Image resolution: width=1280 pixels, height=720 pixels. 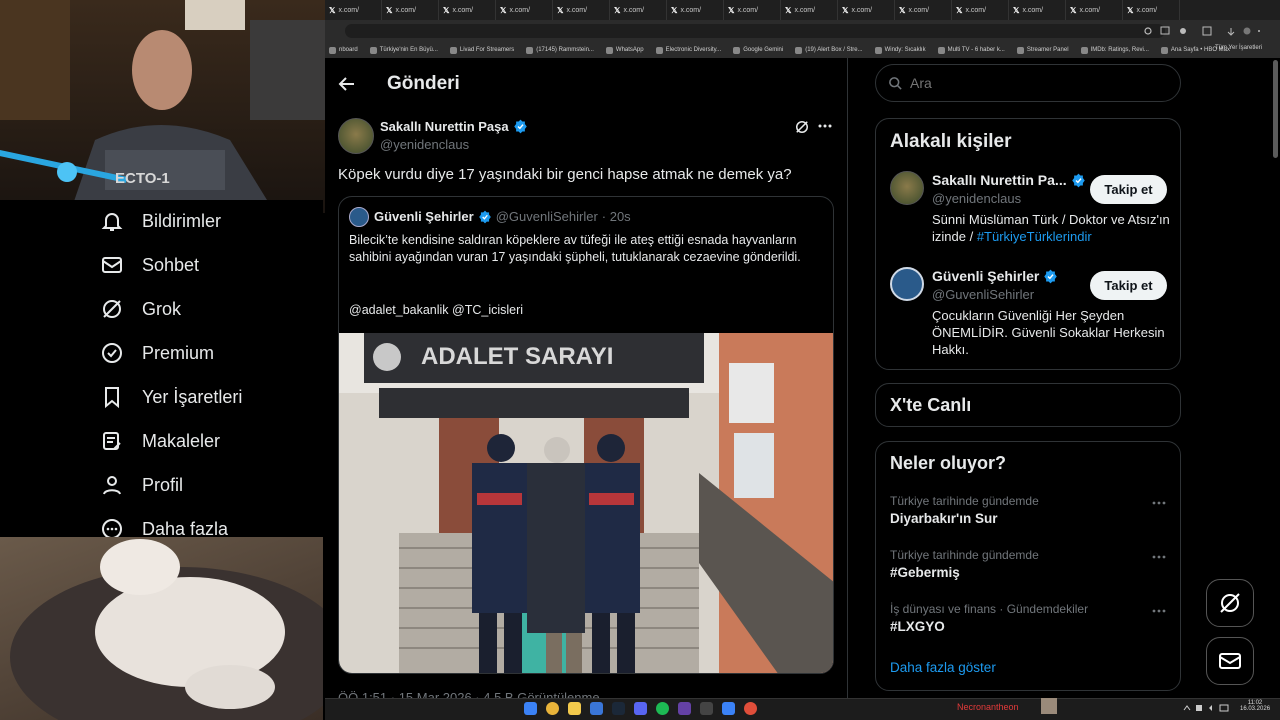 What do you see at coordinates (1042, 50) in the screenshot?
I see `bookmark-item: Streamer Panel` at bounding box center [1042, 50].